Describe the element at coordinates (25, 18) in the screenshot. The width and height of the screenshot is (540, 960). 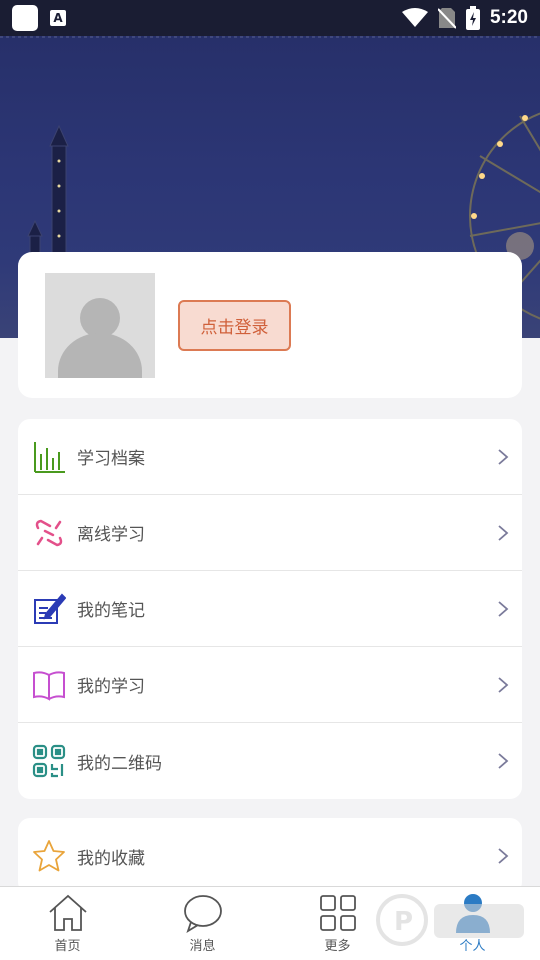
I see `app-notification-icon` at that location.